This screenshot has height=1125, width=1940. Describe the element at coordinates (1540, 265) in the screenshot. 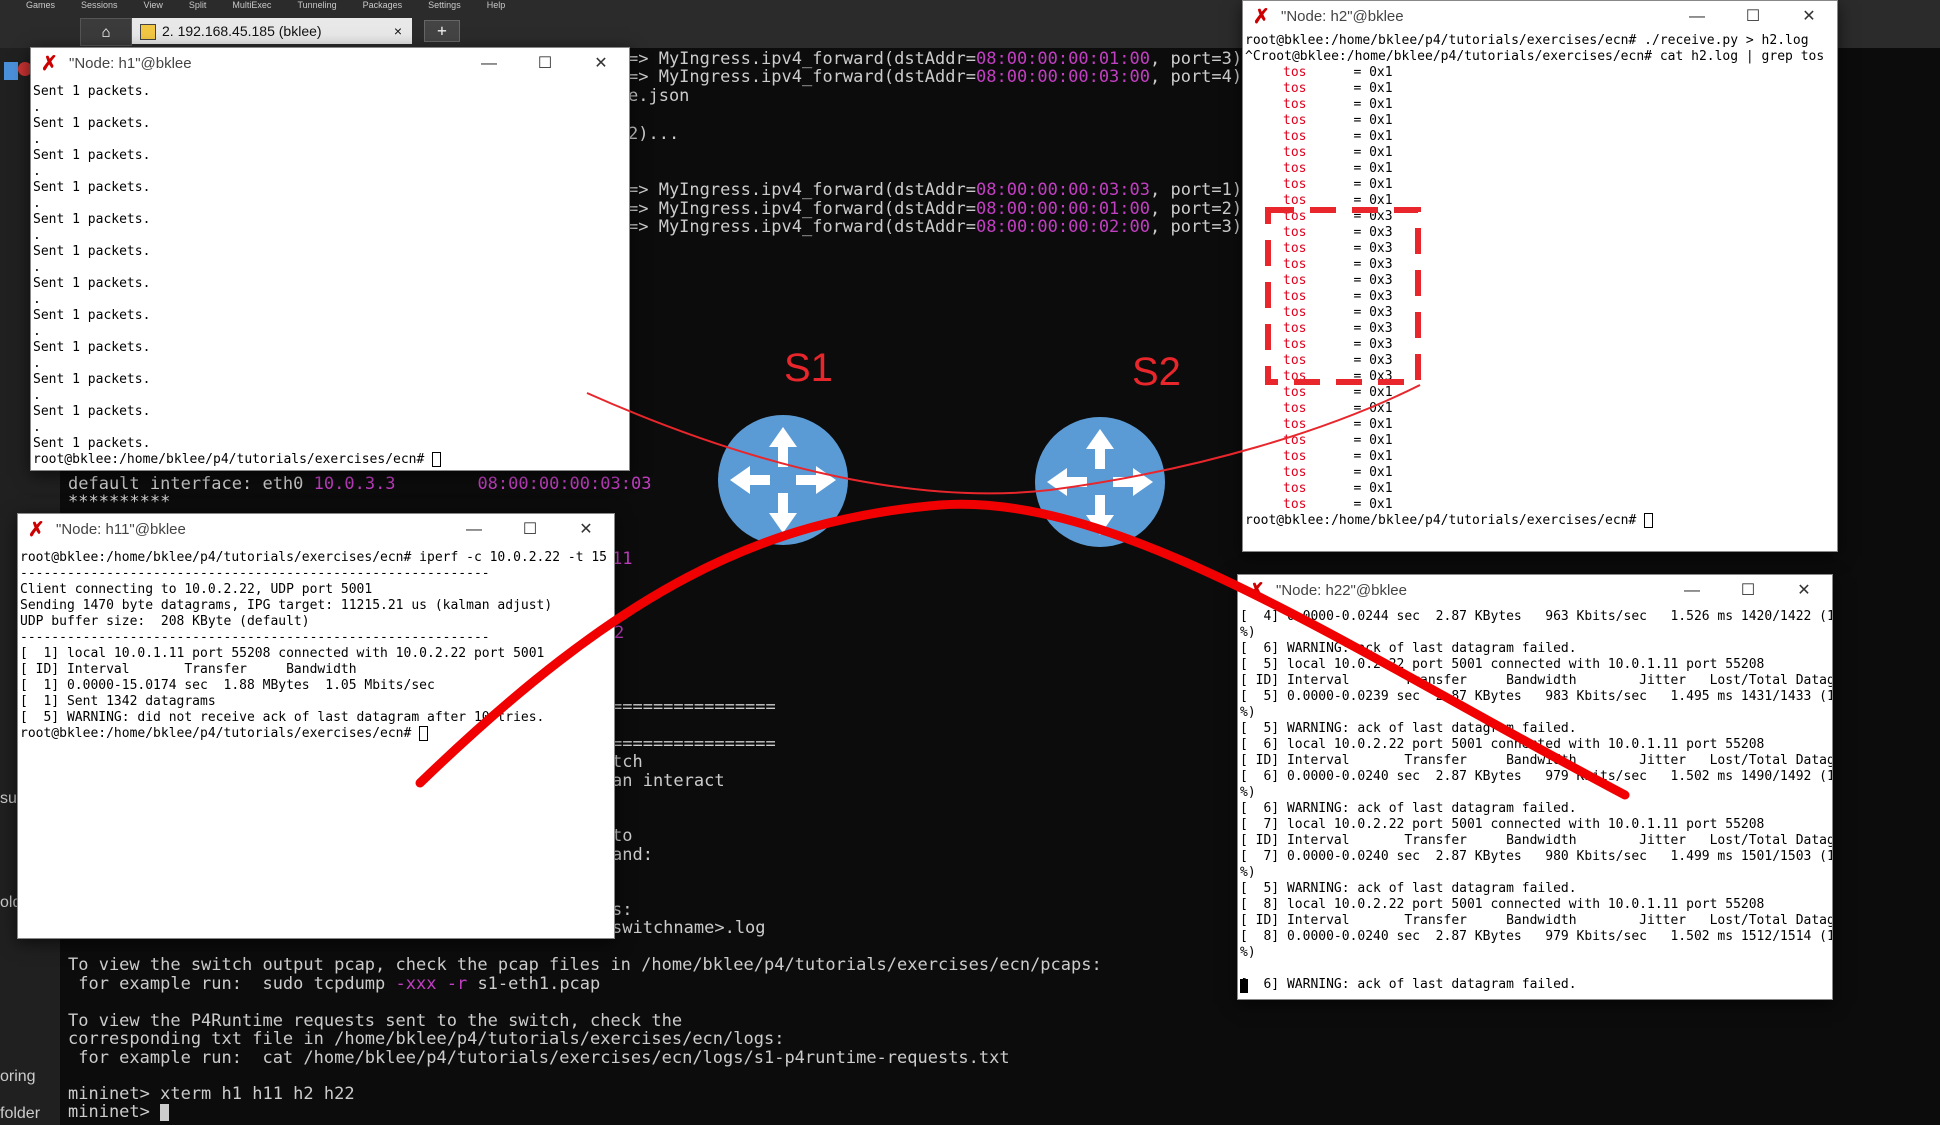

I see `tos-line: tos = 0x3` at that location.